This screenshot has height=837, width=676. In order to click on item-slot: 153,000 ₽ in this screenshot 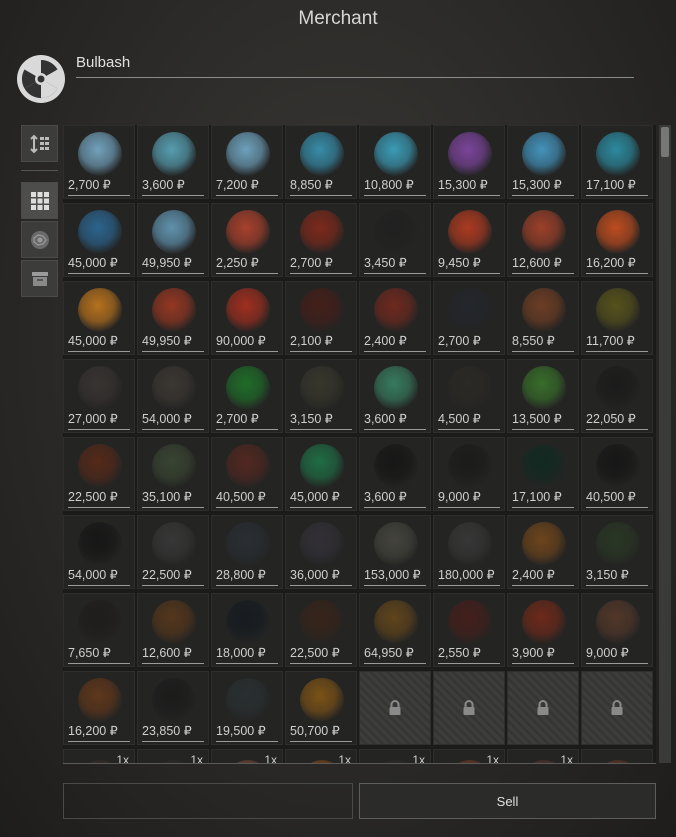, I will do `click(395, 552)`.